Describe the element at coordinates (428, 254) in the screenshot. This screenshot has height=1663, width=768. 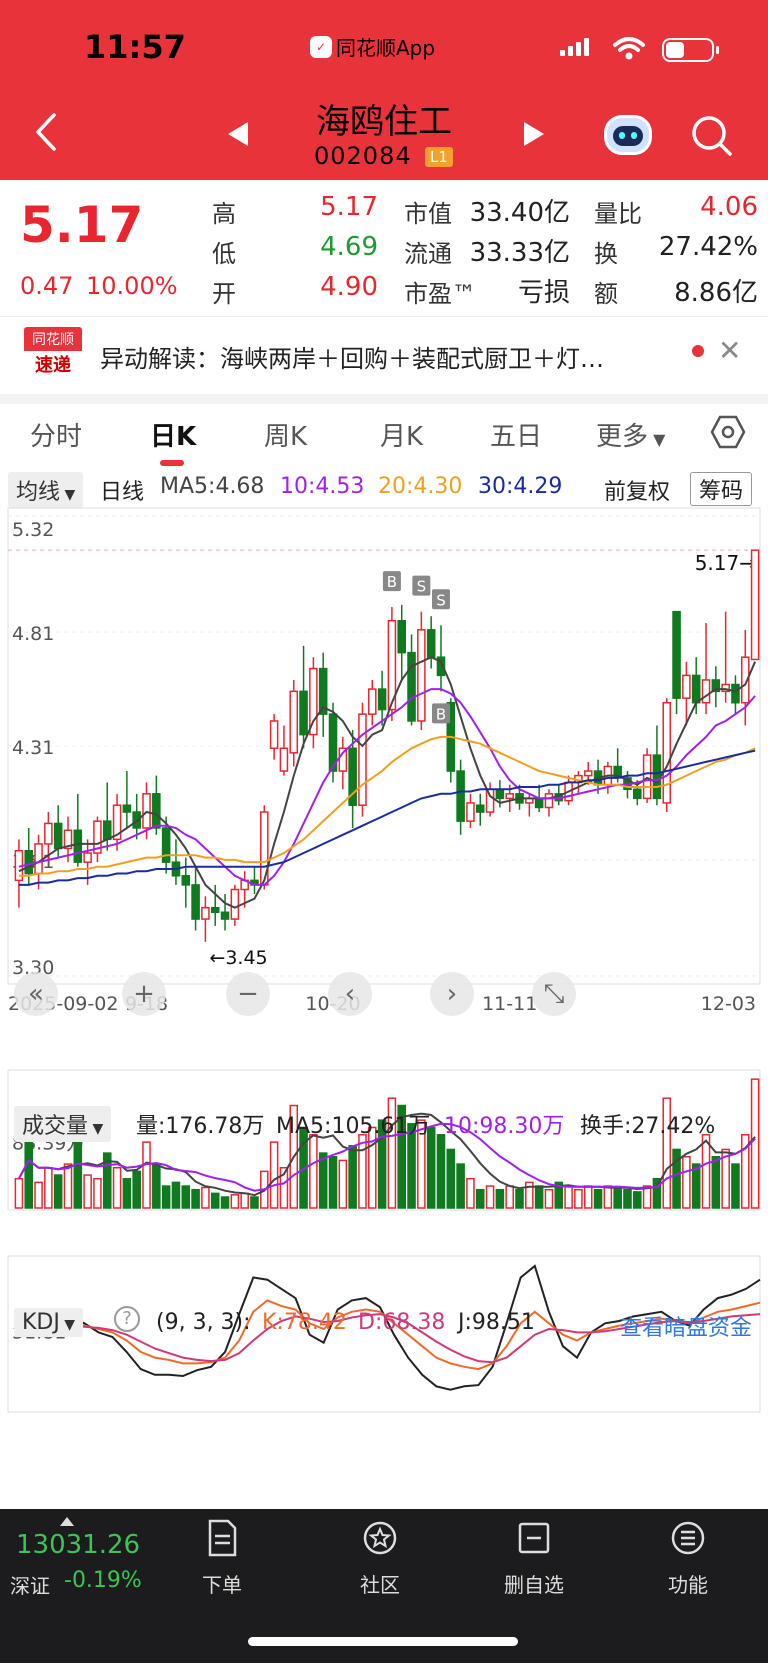
I see `float-label: 流通` at that location.